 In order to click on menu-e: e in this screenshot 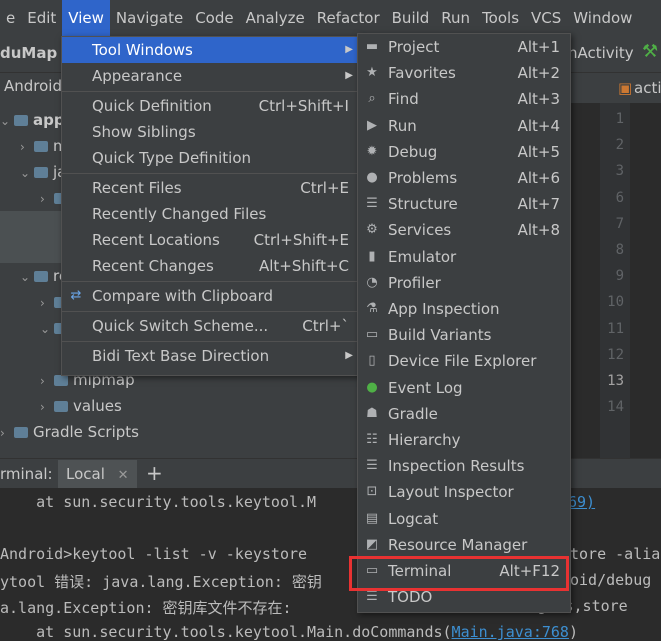, I will do `click(10, 18)`.